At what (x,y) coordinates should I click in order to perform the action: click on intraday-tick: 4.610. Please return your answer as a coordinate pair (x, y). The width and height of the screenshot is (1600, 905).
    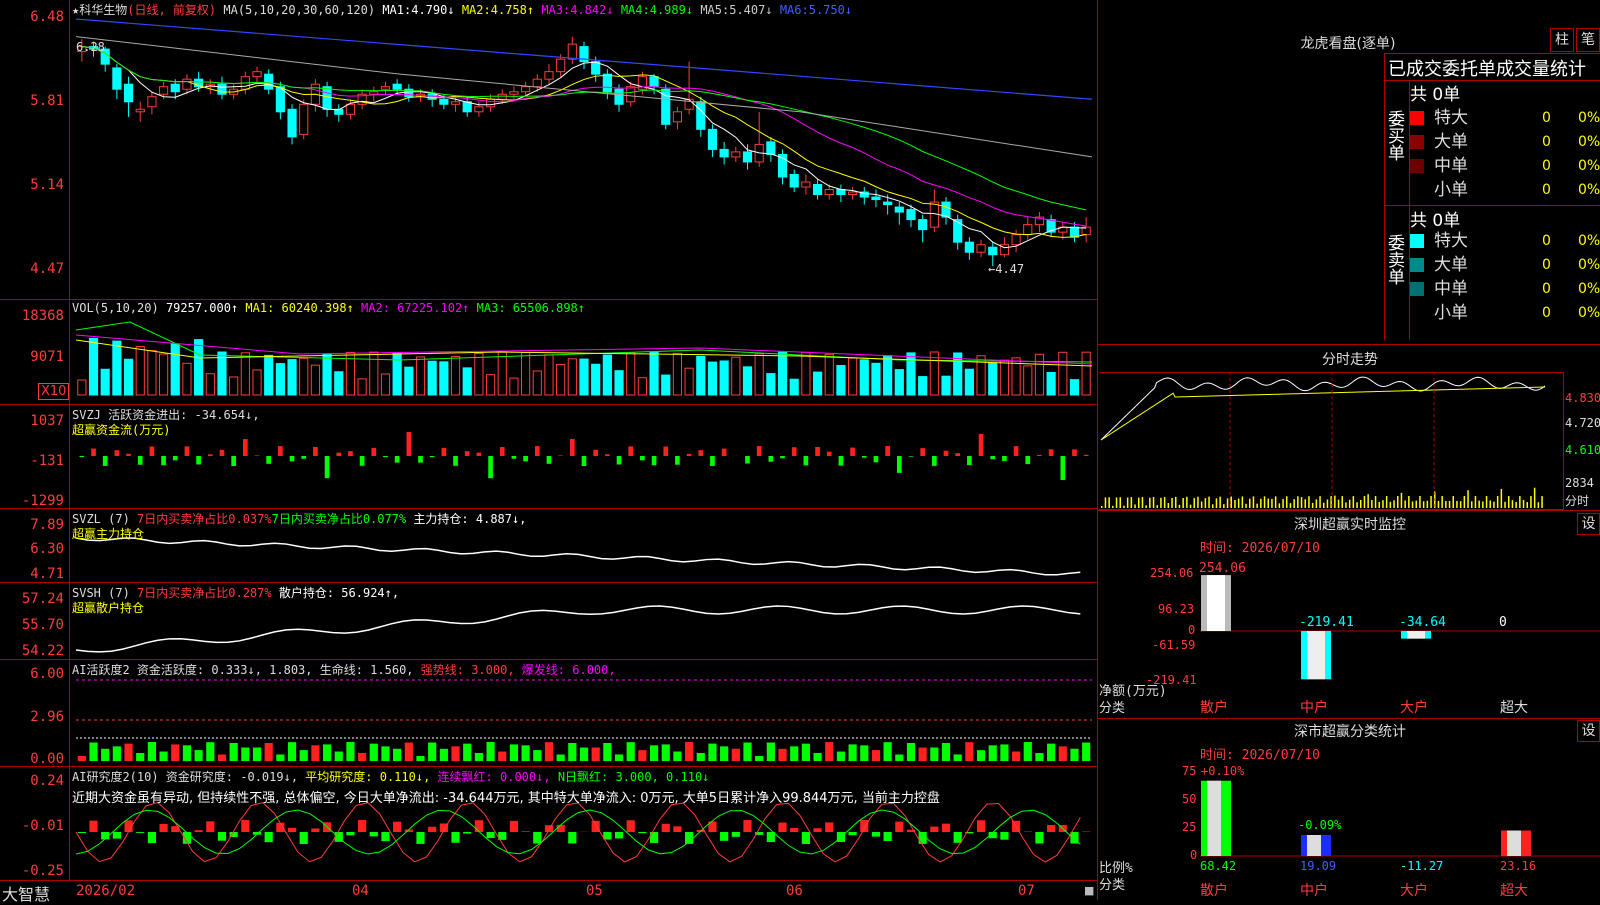
    Looking at the image, I should click on (1582, 450).